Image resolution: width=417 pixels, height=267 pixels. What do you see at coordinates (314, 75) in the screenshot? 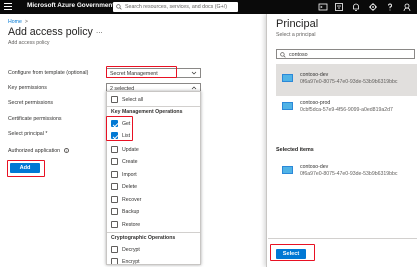
I see `principal-name: contoso-dev` at bounding box center [314, 75].